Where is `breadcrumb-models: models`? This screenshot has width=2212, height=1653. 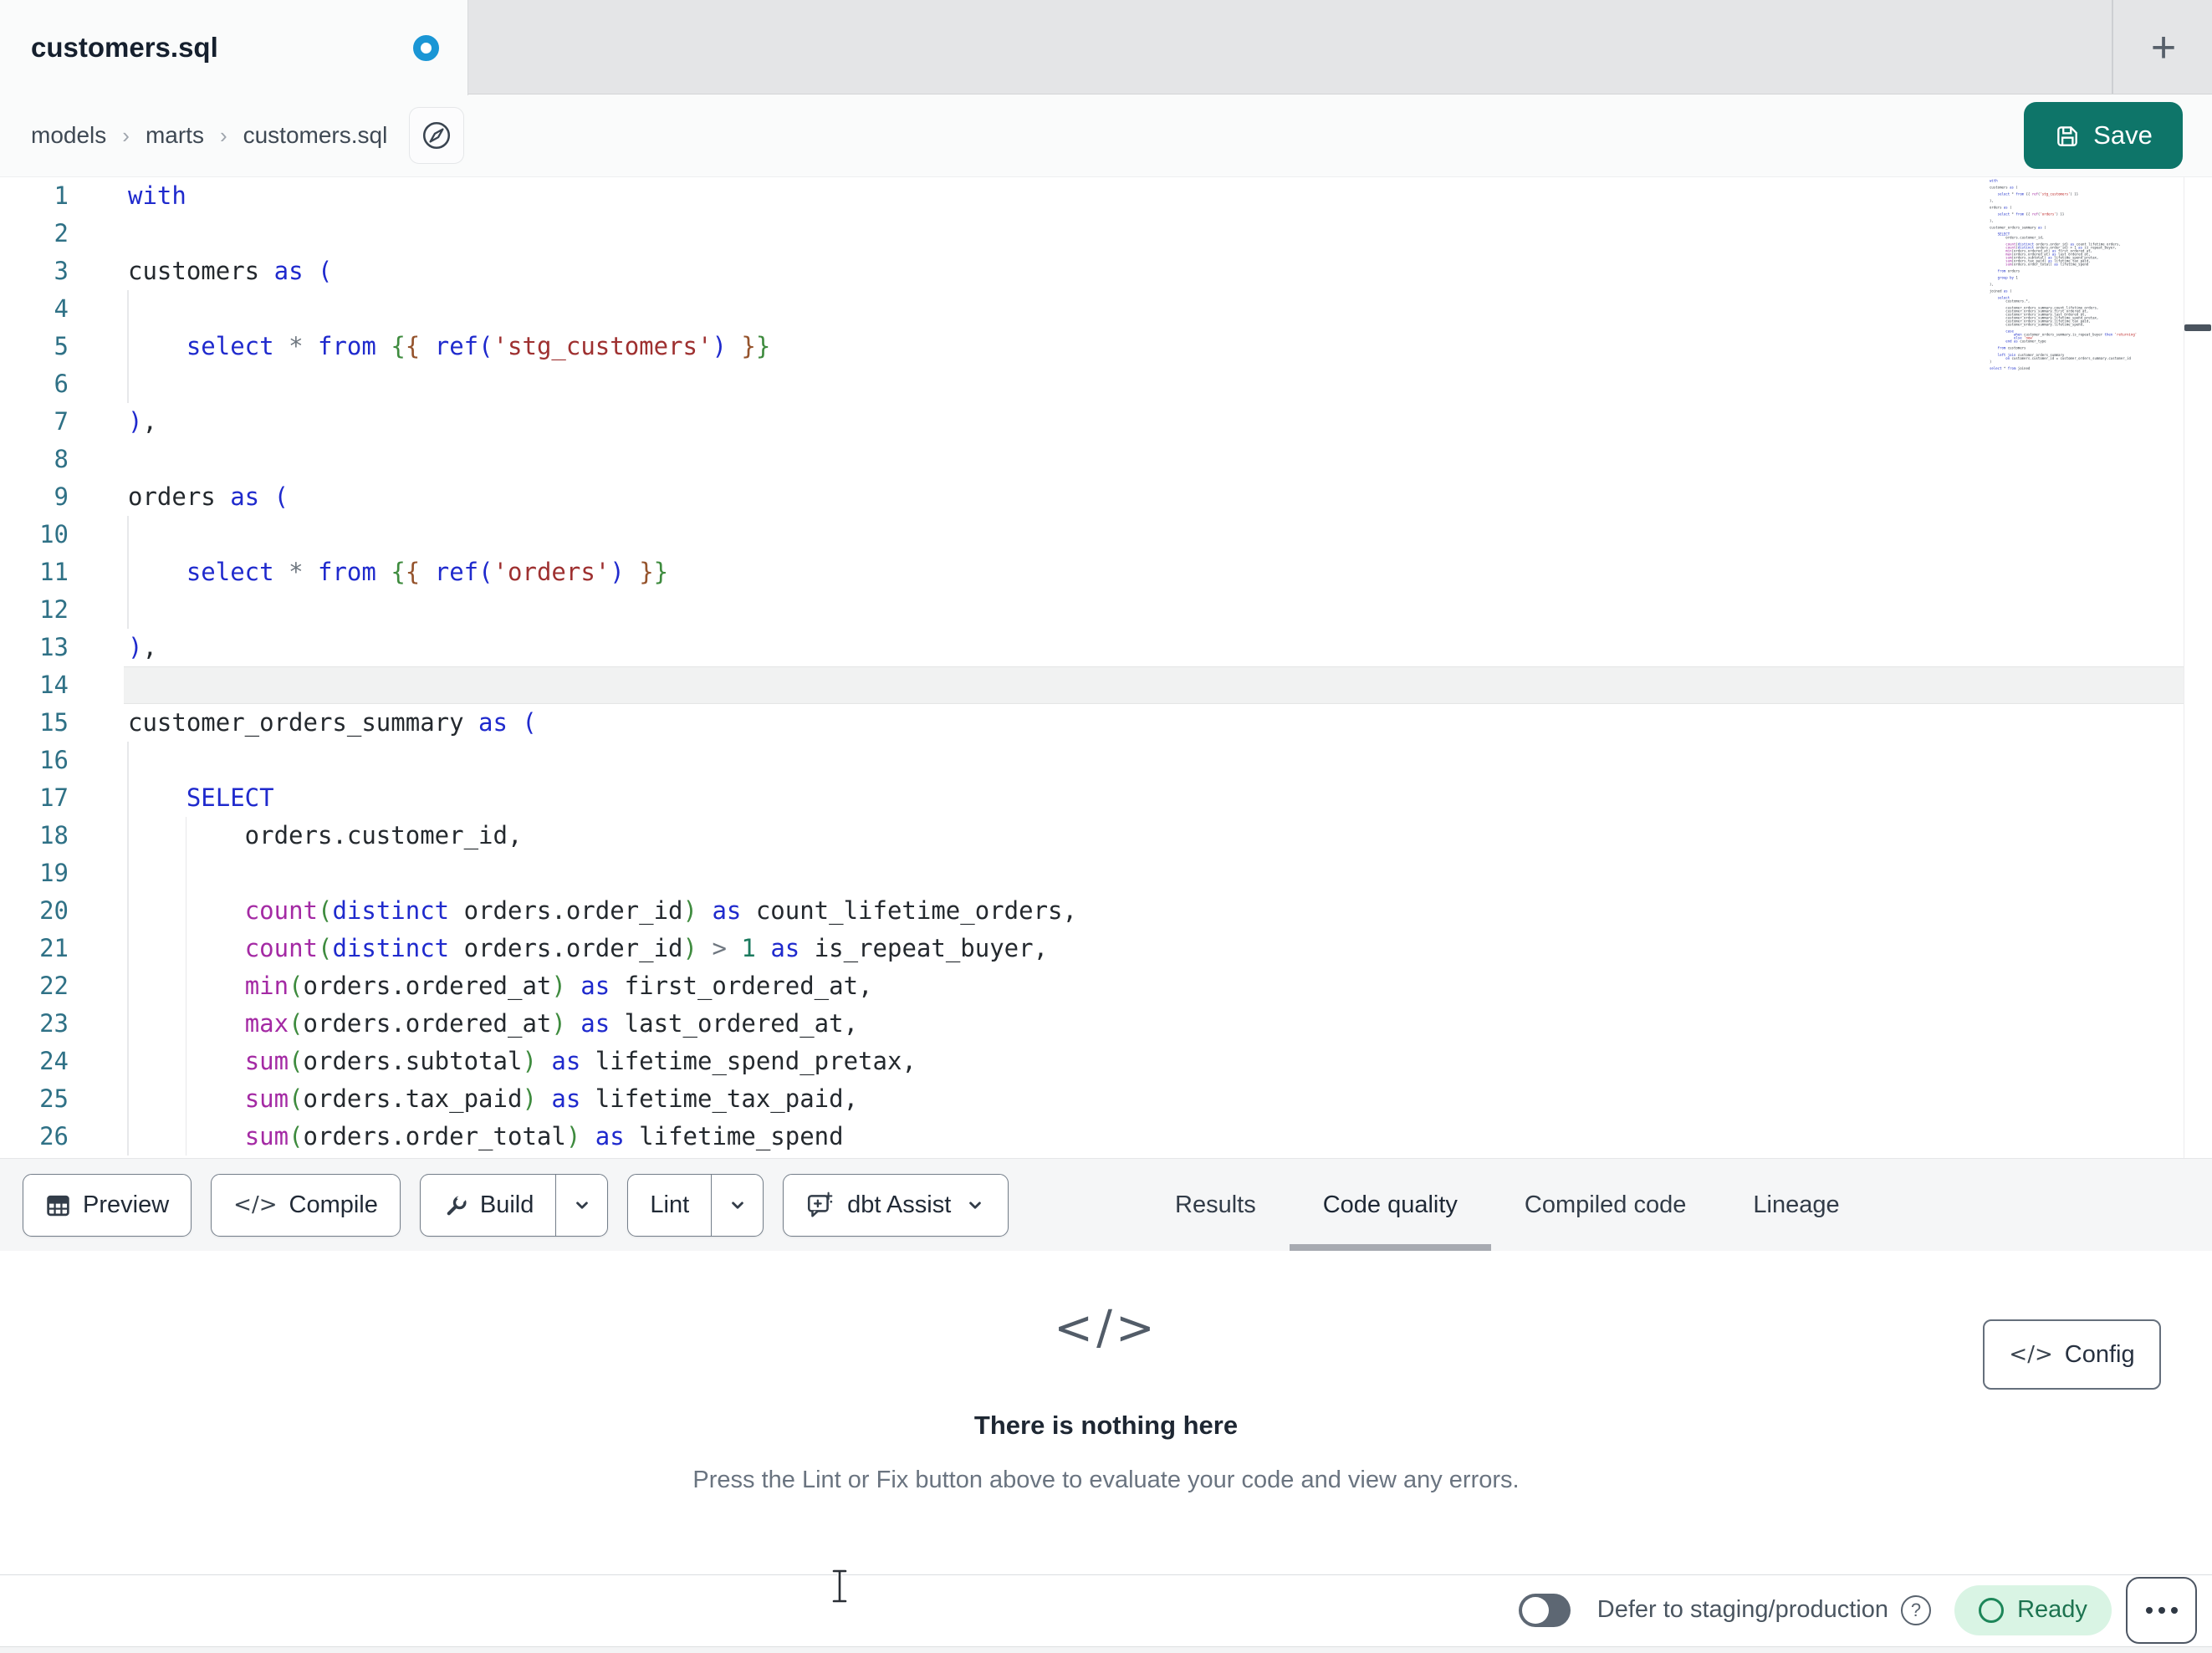 breadcrumb-models: models is located at coordinates (69, 135).